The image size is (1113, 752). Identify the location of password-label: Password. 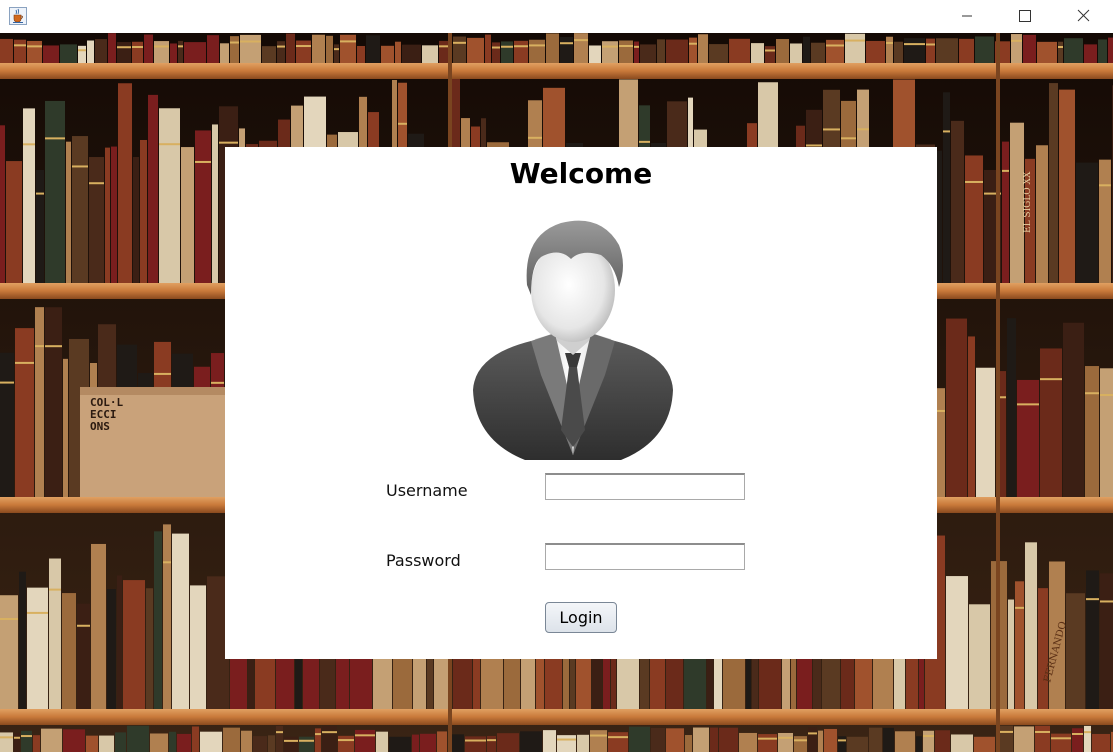
(423, 560).